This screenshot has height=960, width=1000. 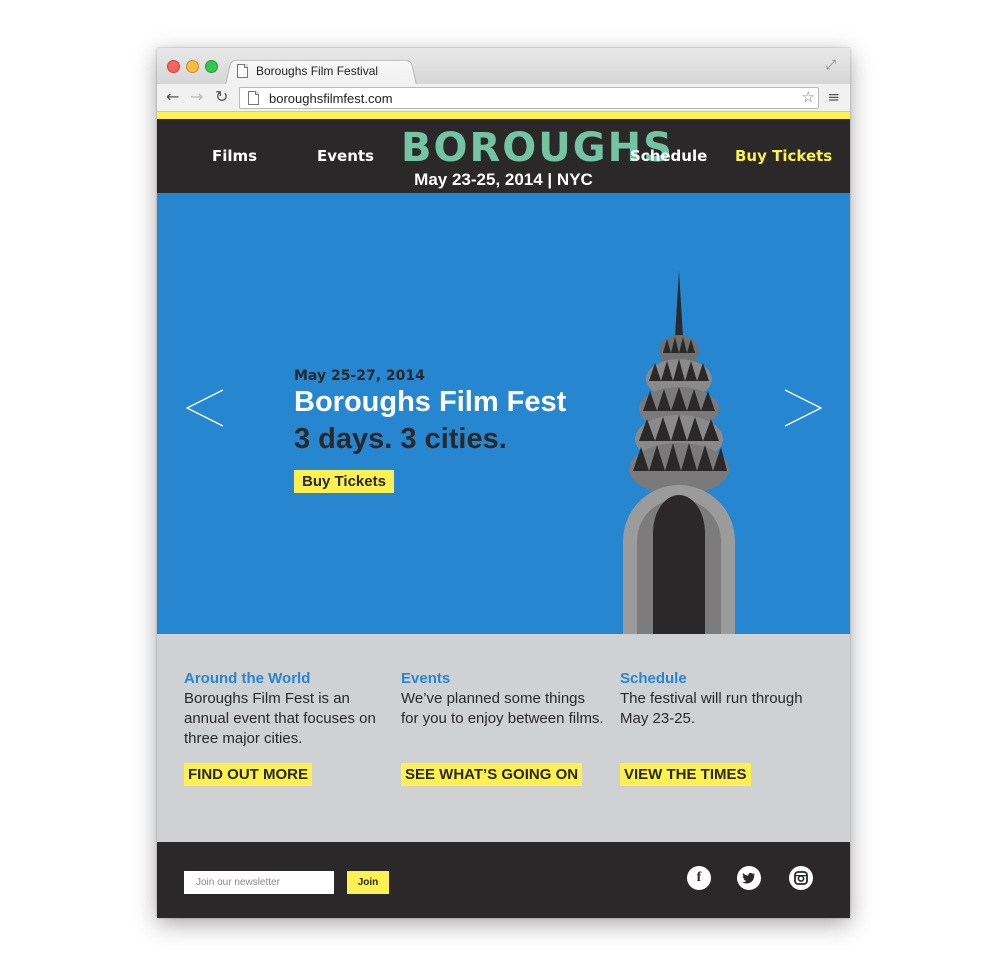 I want to click on nav-buy-tickets: Buy Tickets, so click(x=783, y=156).